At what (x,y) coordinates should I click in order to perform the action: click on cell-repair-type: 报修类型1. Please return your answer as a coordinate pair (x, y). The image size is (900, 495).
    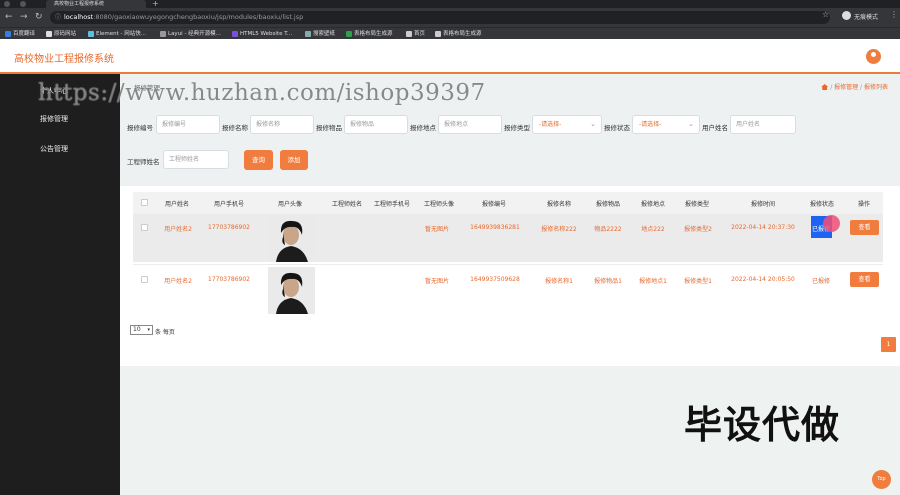
    Looking at the image, I should click on (698, 281).